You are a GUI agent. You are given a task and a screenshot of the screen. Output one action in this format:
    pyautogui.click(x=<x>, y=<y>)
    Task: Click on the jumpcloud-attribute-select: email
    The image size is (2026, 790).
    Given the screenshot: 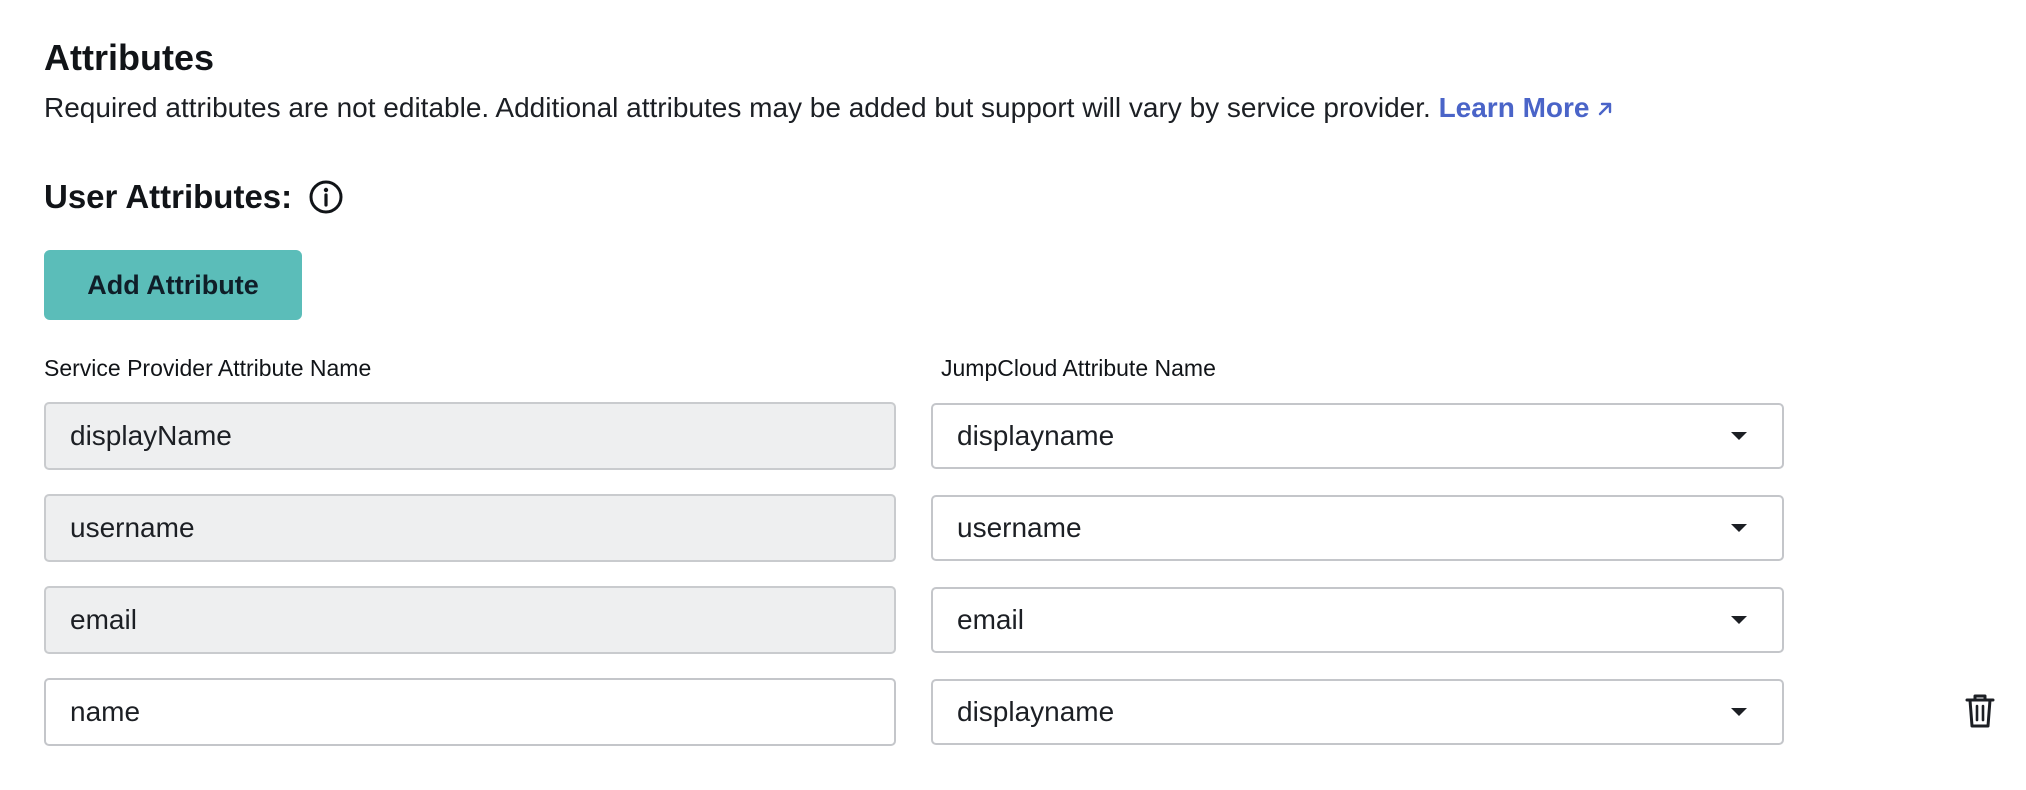 What is the action you would take?
    pyautogui.click(x=1357, y=620)
    